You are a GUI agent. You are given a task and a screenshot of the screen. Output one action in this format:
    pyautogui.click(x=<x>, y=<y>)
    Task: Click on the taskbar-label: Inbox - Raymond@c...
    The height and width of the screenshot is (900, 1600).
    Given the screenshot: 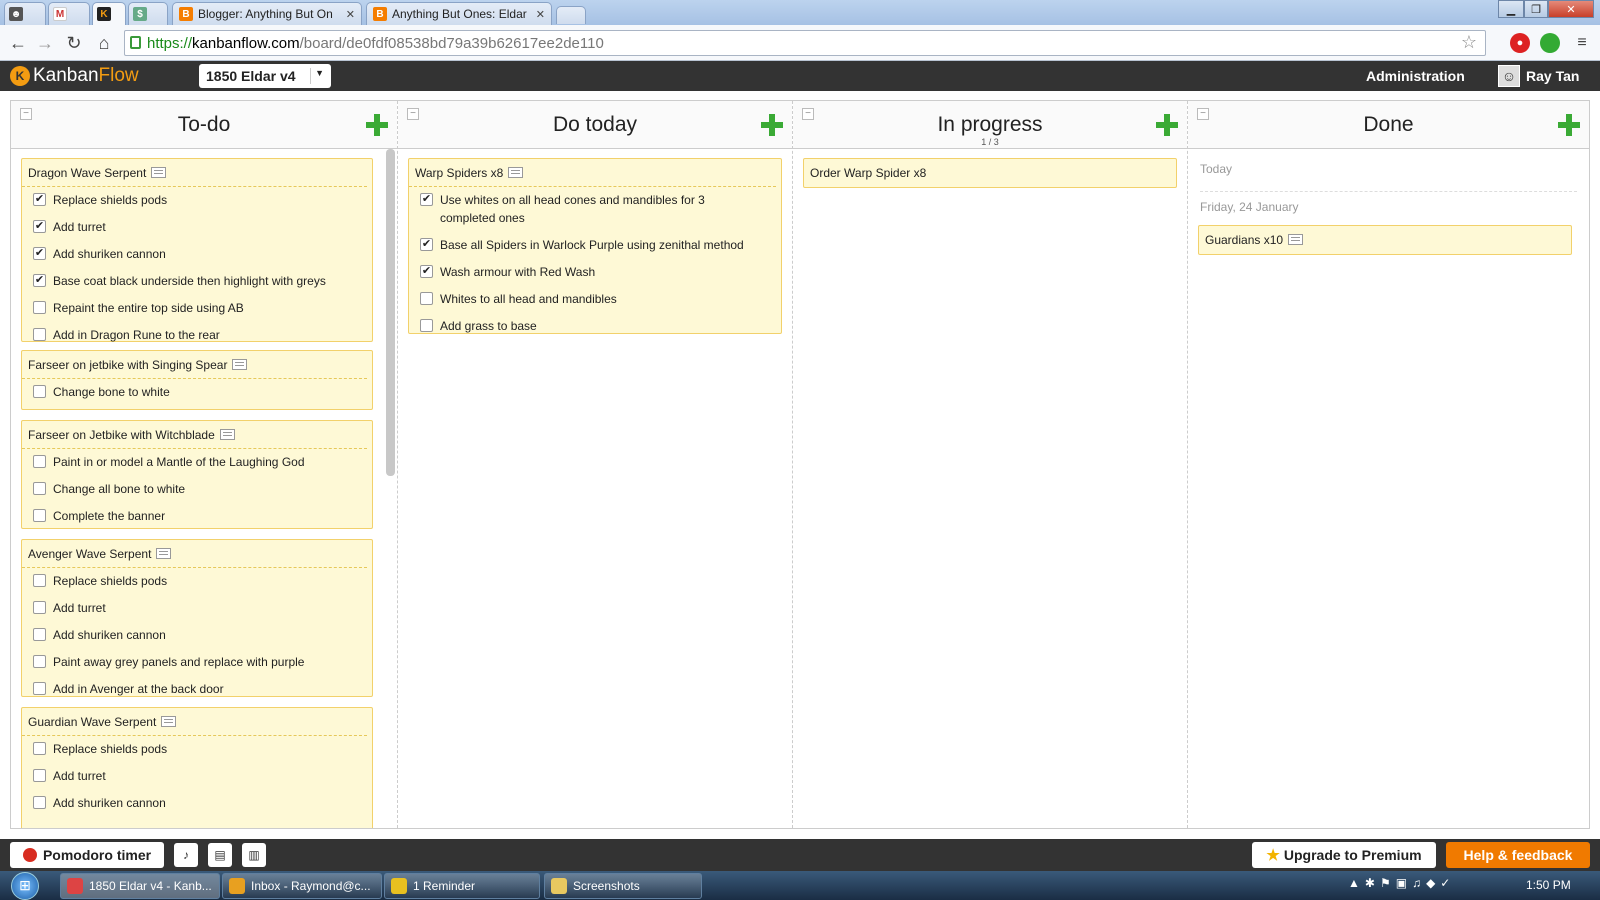 What is the action you would take?
    pyautogui.click(x=311, y=886)
    